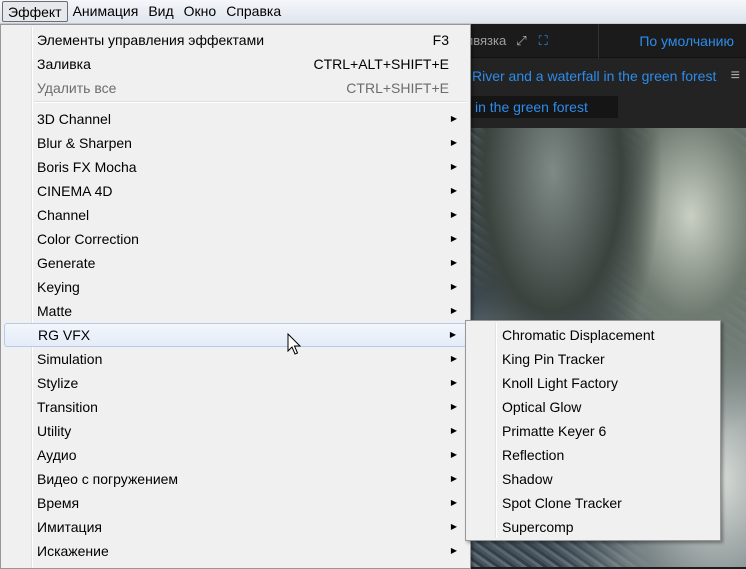 This screenshot has height=569, width=746. I want to click on menu-item-label: King Pin Tracker, so click(553, 359).